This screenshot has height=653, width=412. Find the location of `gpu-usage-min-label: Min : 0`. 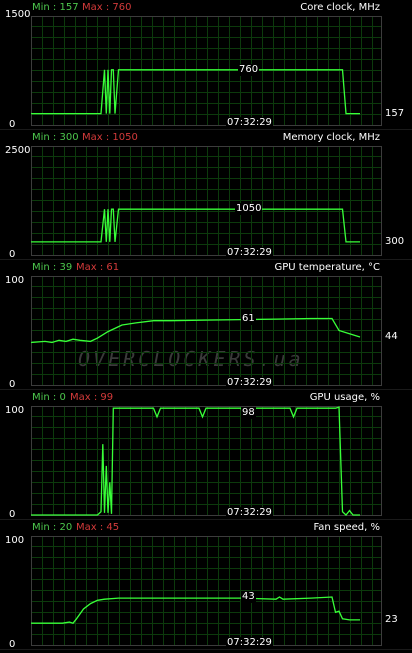

gpu-usage-min-label: Min : 0 is located at coordinates (49, 397).